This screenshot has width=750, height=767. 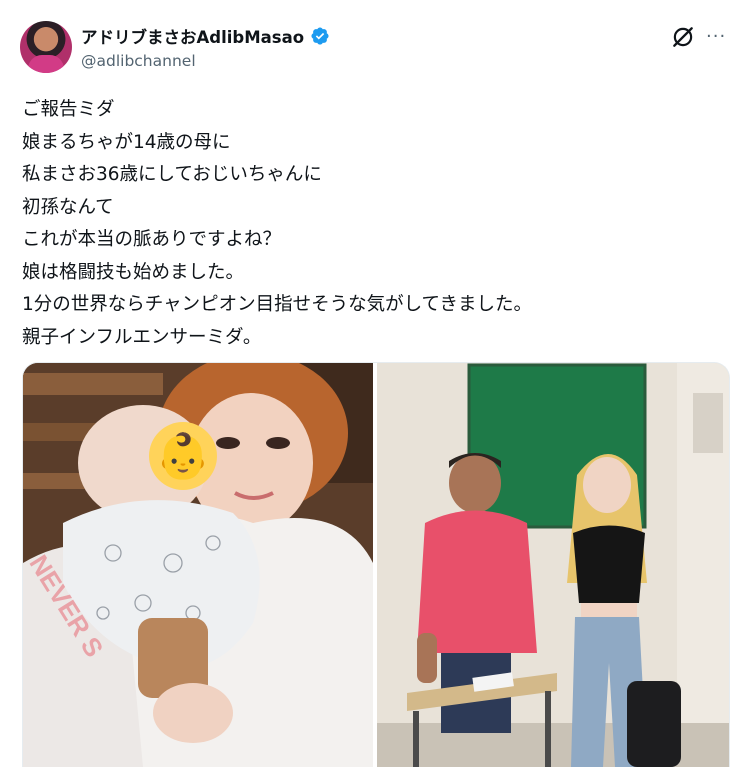 I want to click on avatar, so click(x=46, y=47).